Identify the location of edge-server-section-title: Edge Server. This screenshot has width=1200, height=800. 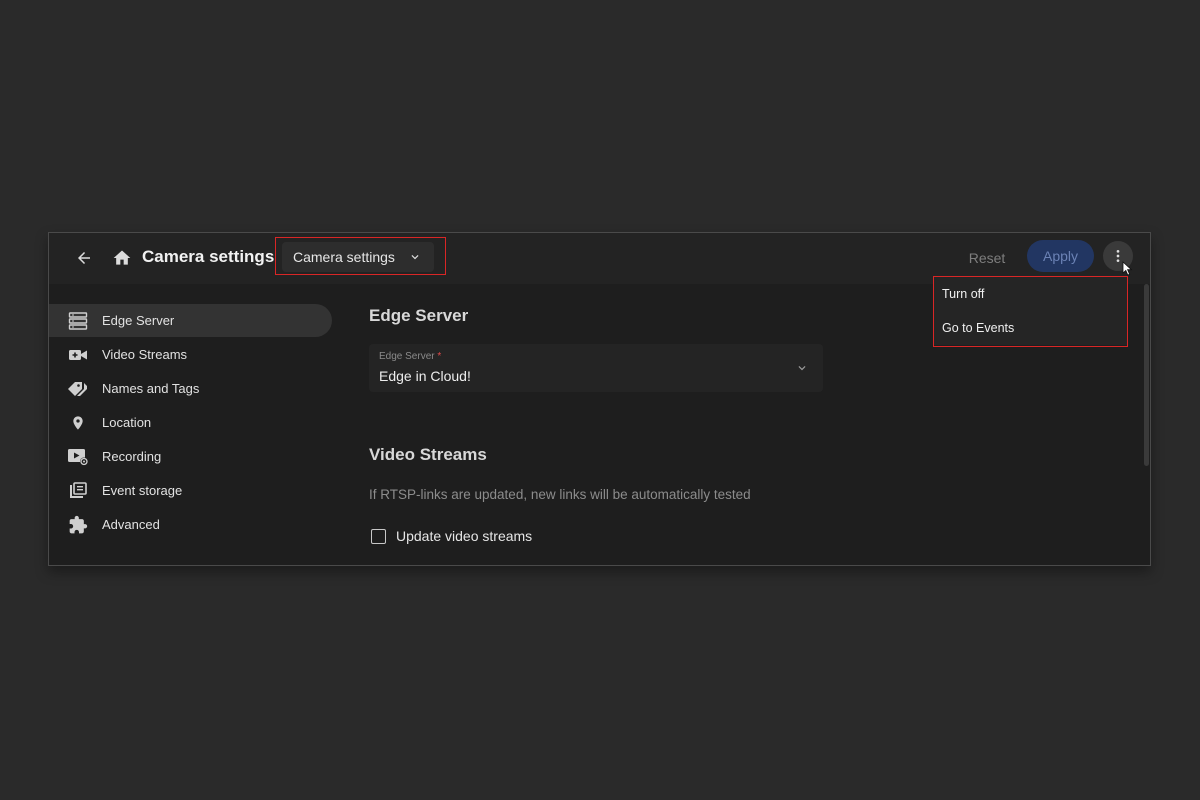
(419, 315).